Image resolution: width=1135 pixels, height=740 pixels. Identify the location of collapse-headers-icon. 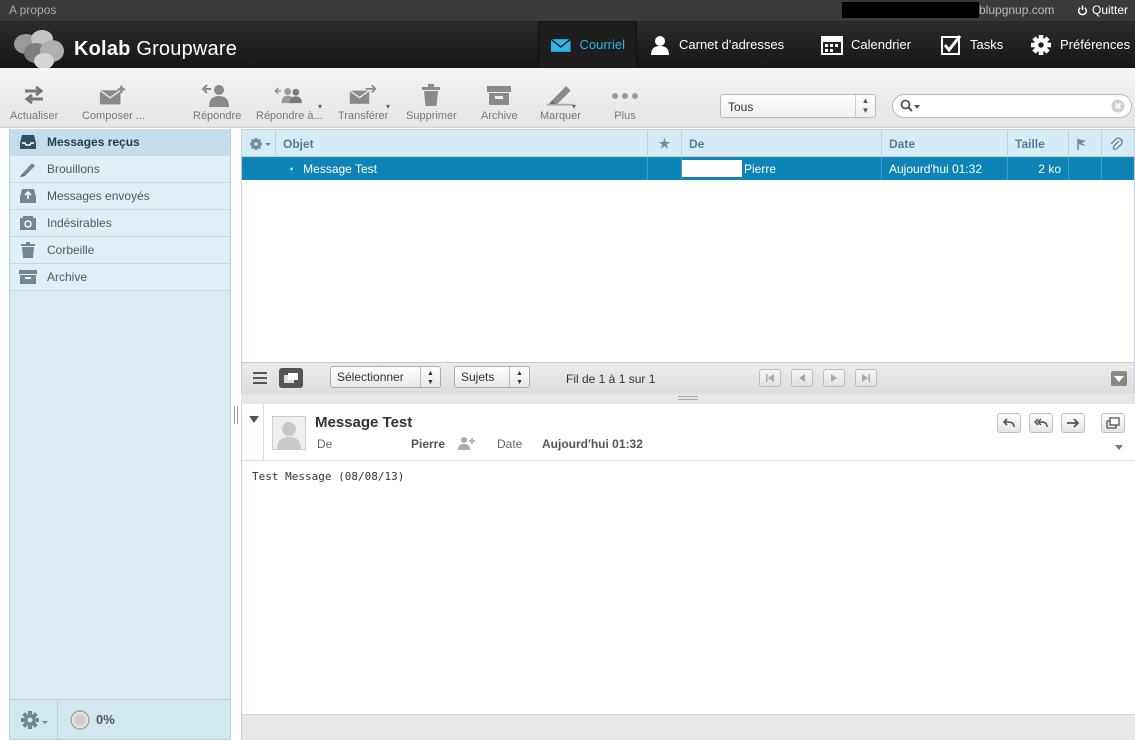
(254, 420).